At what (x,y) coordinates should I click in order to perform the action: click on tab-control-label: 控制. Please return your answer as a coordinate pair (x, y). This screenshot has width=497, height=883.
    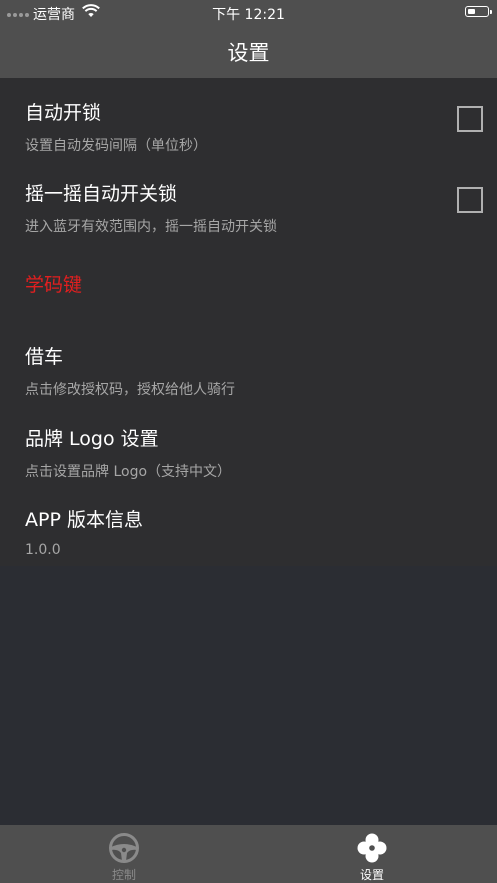
    Looking at the image, I should click on (123, 875).